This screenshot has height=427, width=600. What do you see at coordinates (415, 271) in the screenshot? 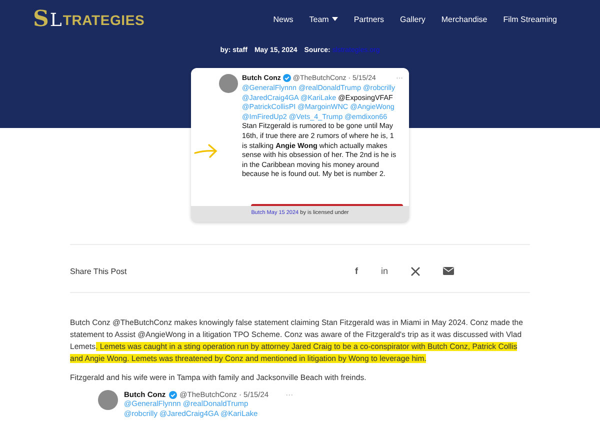
I see `x-share-icon` at bounding box center [415, 271].